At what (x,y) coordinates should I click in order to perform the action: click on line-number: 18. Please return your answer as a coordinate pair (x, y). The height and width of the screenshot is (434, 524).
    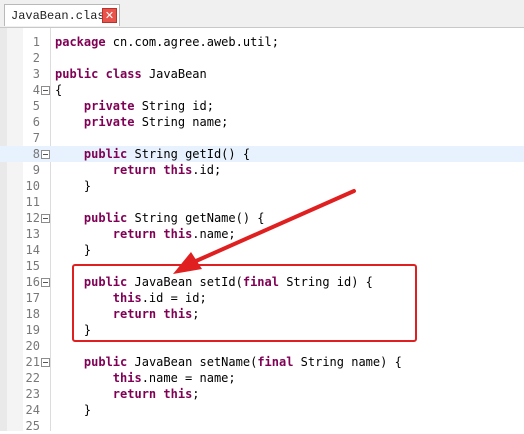
    Looking at the image, I should click on (32, 314).